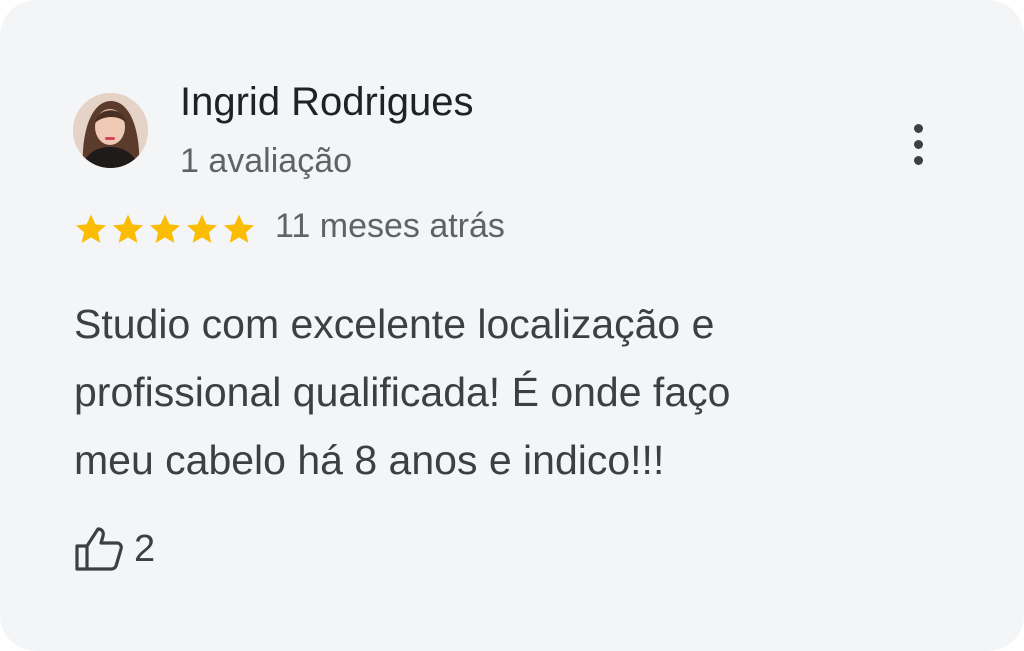 Image resolution: width=1024 pixels, height=651 pixels. I want to click on review-text-line: meu cabelo há 8 anos e indico!!!, so click(369, 460).